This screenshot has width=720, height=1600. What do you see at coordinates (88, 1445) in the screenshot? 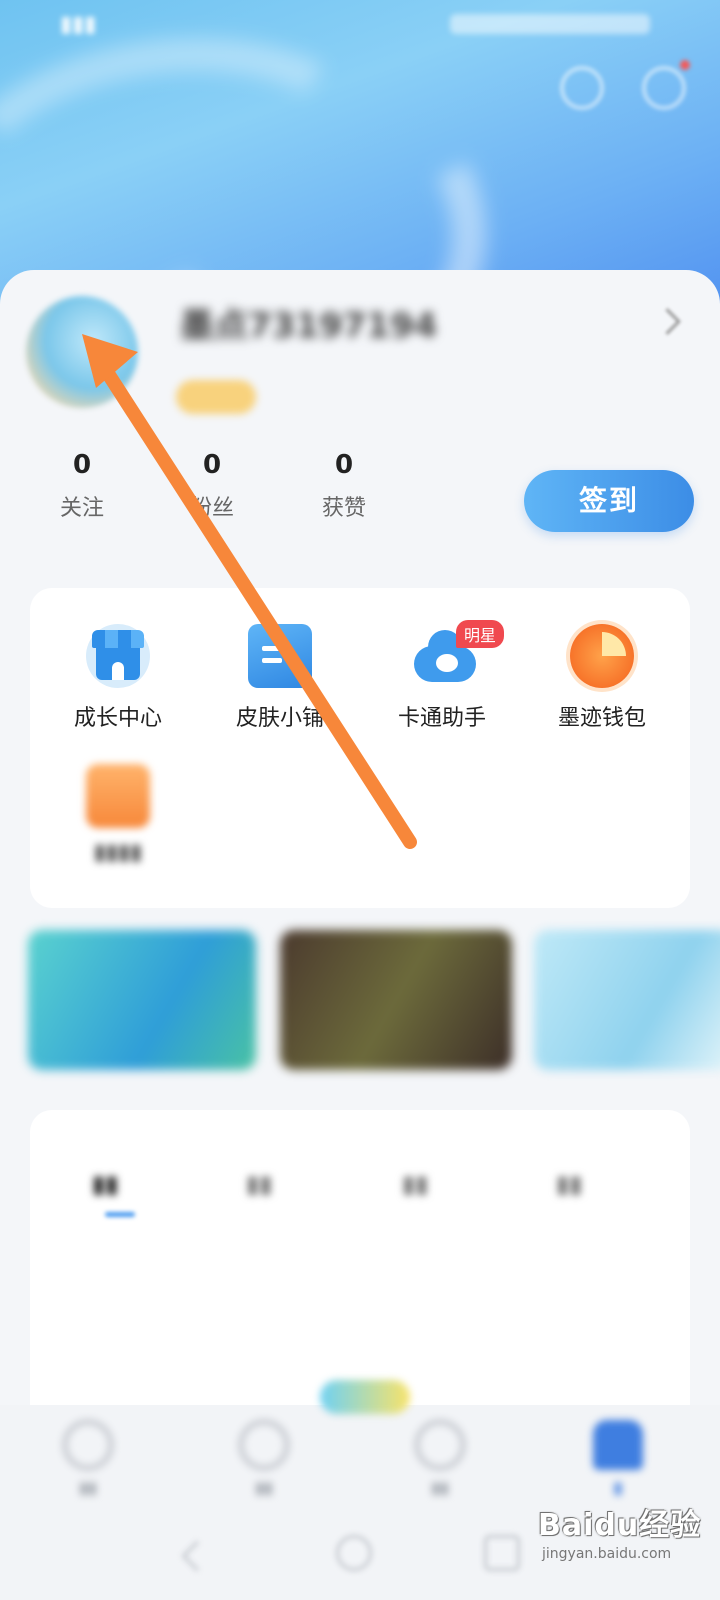
I see `weather-icon` at bounding box center [88, 1445].